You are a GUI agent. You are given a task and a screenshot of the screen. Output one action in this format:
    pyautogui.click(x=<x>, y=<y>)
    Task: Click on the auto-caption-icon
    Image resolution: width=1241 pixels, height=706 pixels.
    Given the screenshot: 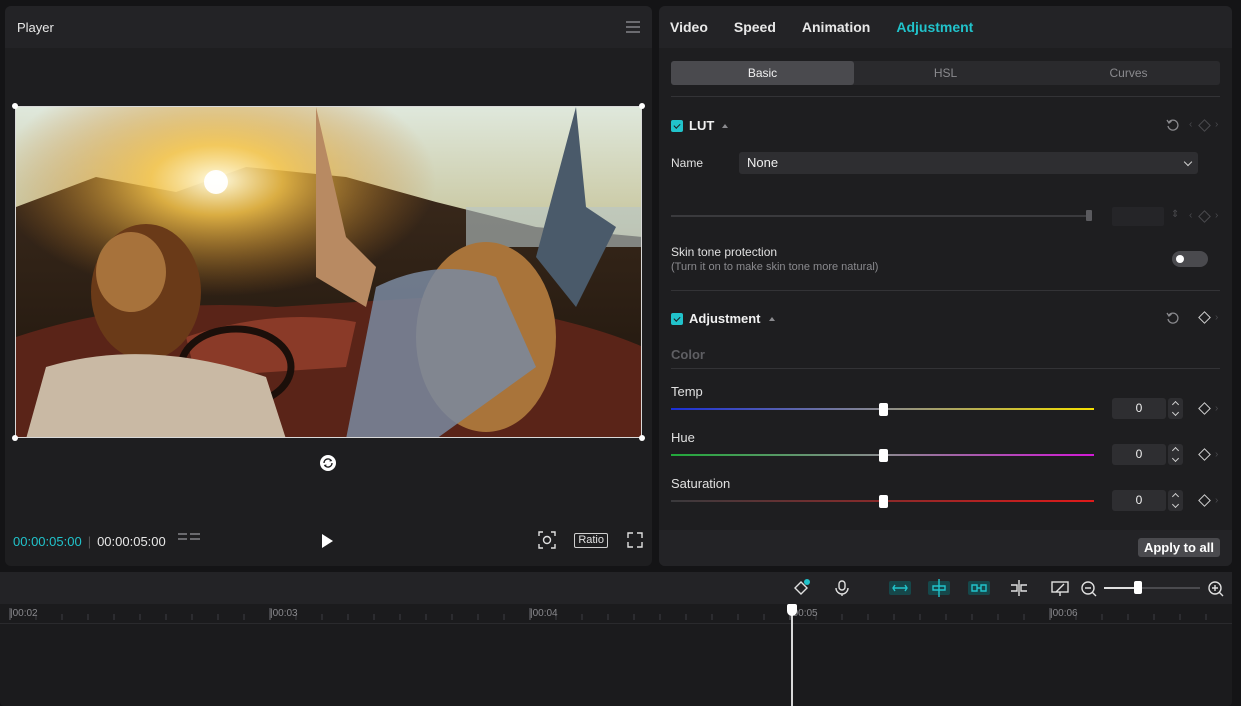 What is the action you would take?
    pyautogui.click(x=801, y=588)
    